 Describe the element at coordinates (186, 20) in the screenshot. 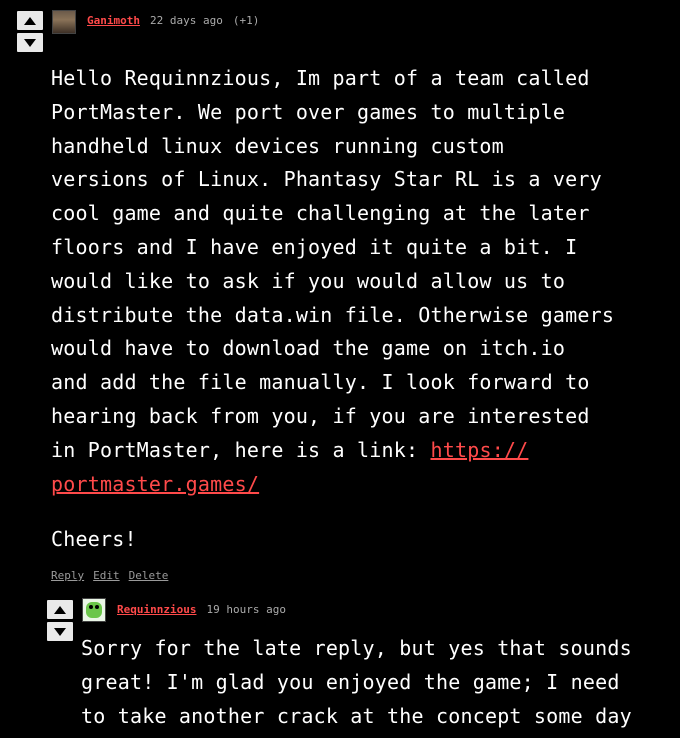

I see `comment-time: 22 days ago` at that location.